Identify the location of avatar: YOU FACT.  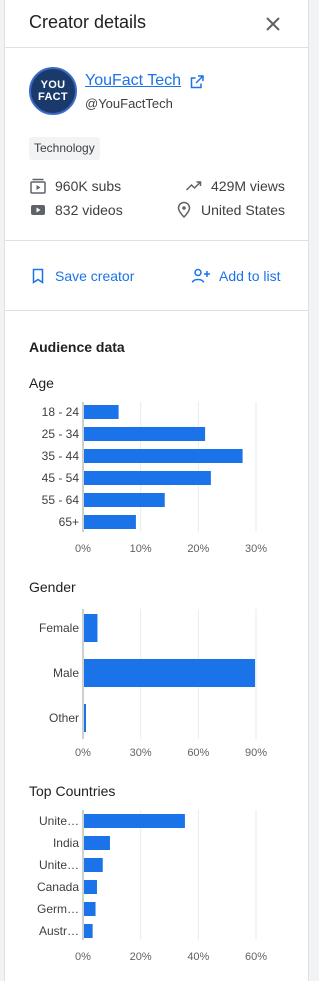
(53, 91).